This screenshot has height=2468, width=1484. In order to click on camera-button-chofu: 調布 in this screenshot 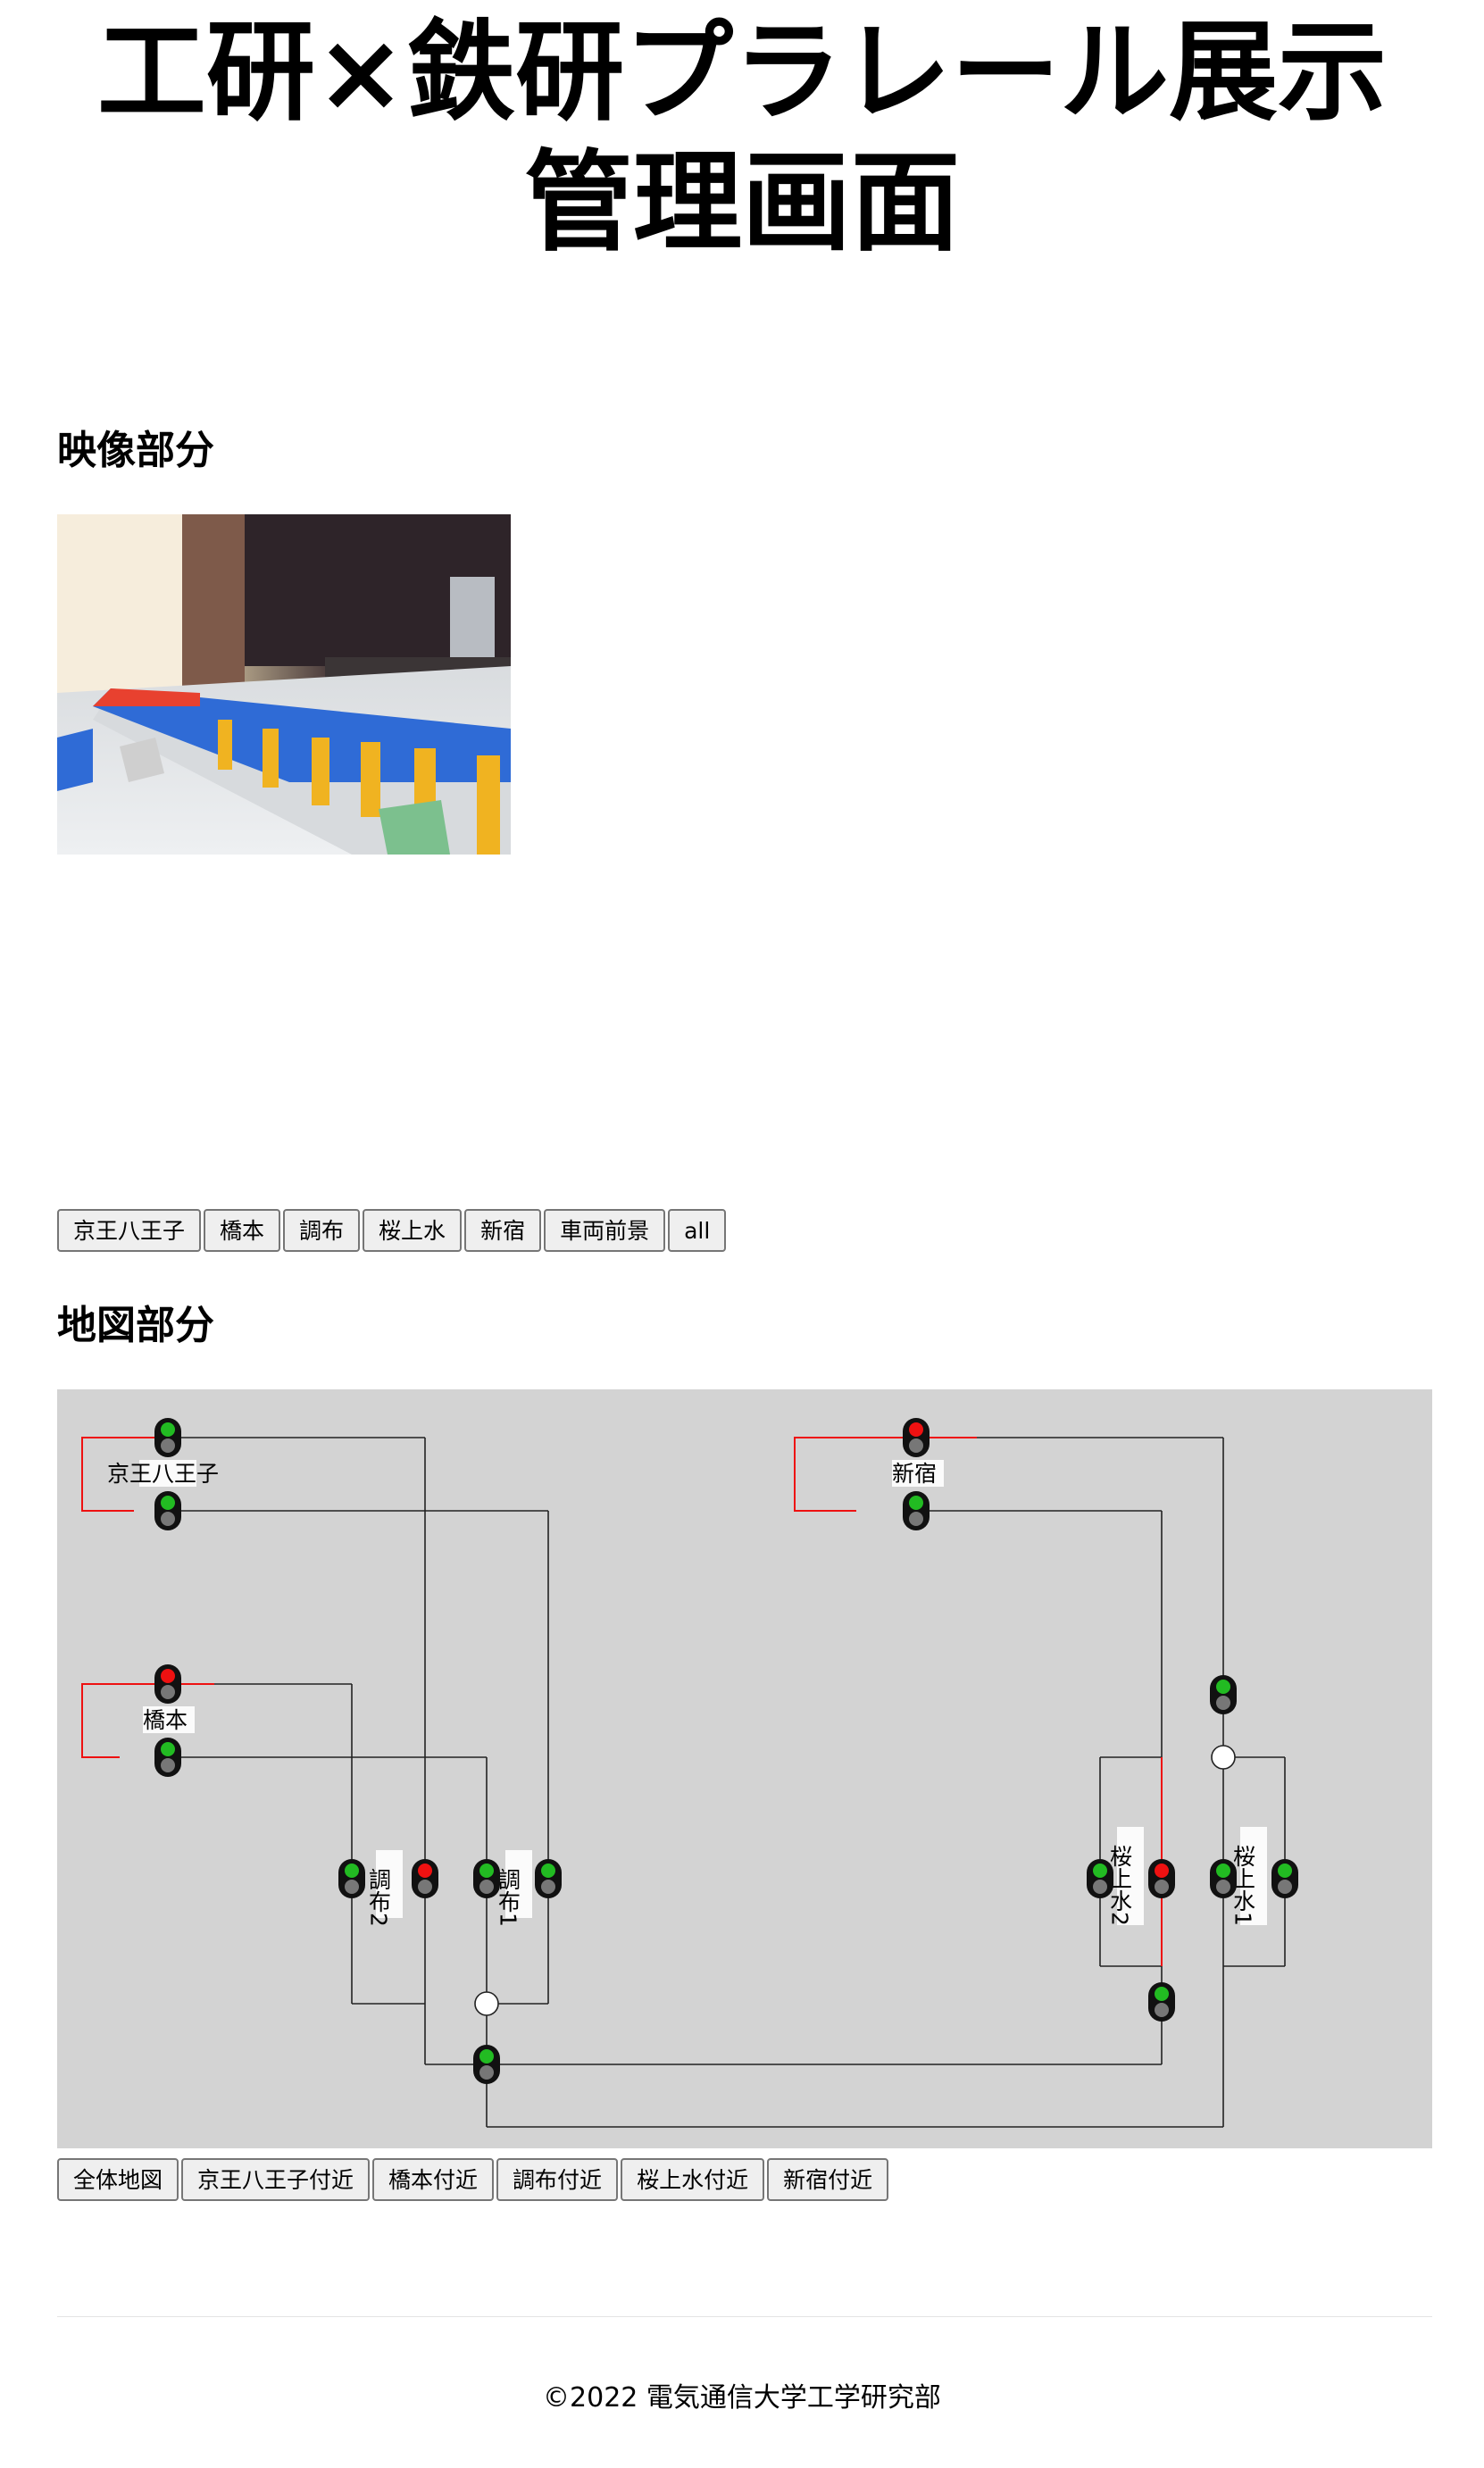, I will do `click(322, 1231)`.